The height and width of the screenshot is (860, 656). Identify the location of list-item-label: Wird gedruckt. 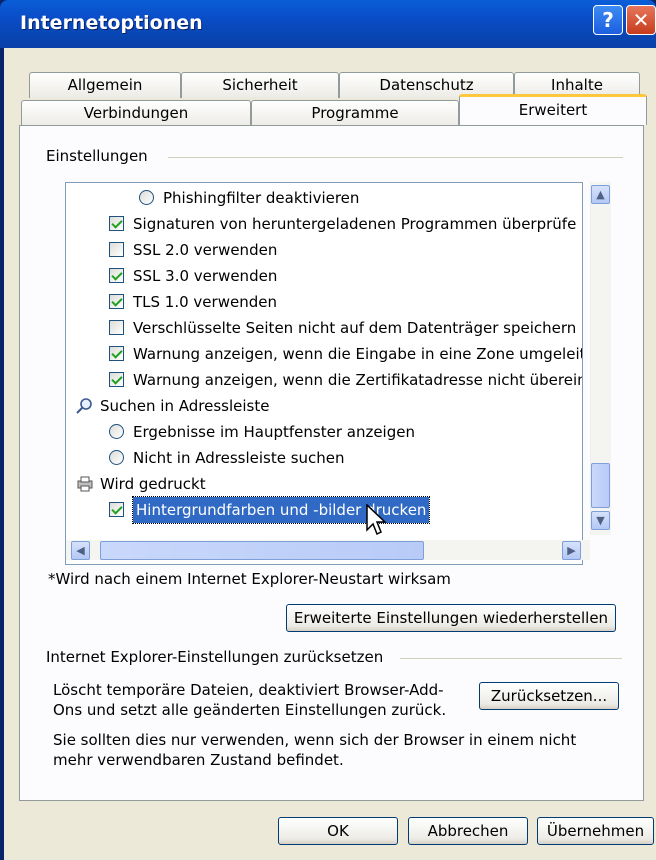
(153, 484).